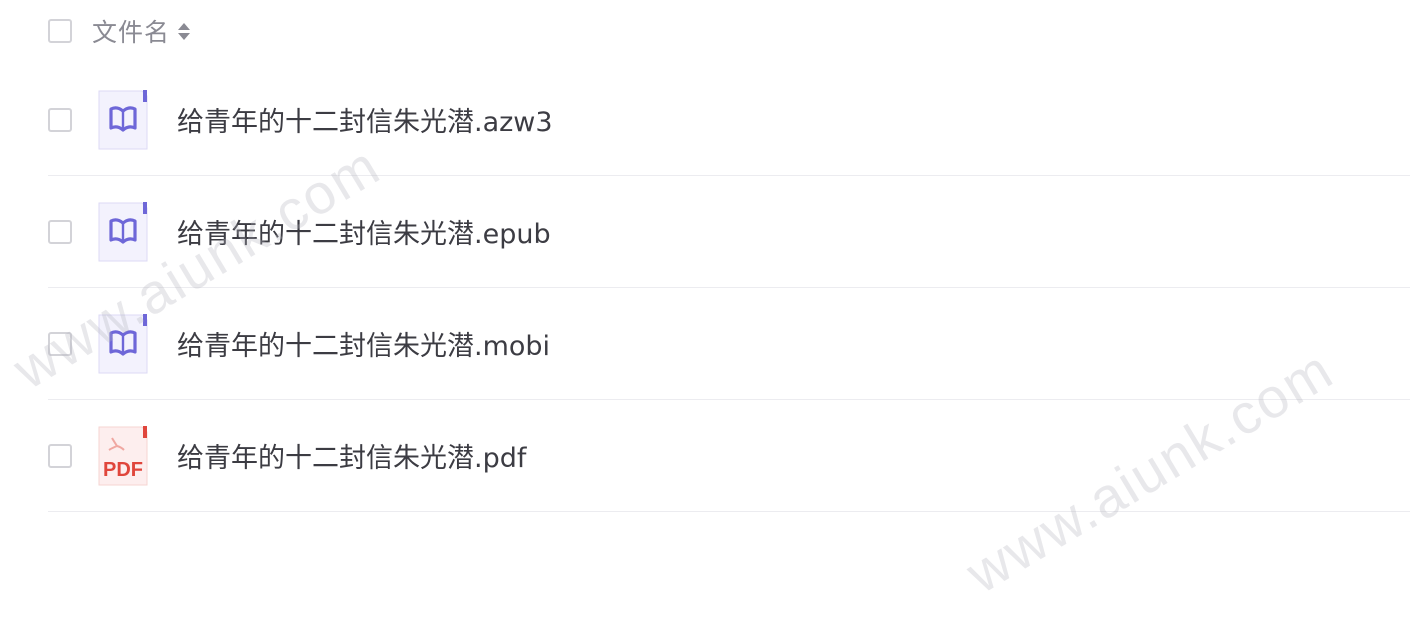 The width and height of the screenshot is (1410, 626). Describe the element at coordinates (123, 455) in the screenshot. I see `pdf-icon: PDF` at that location.